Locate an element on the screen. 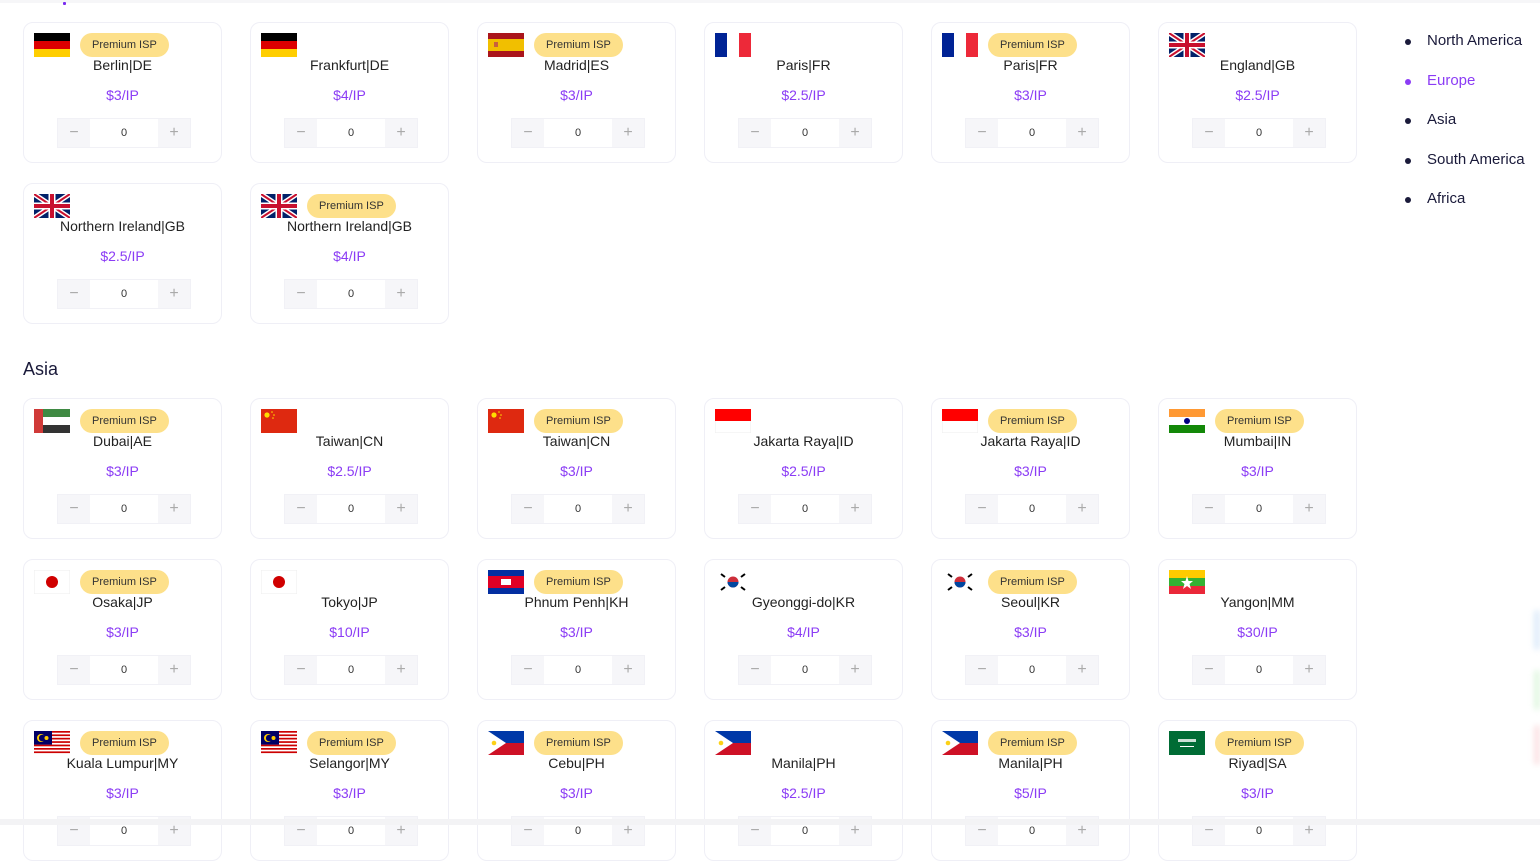 The height and width of the screenshot is (861, 1540). region-nav-item-europe: Europe is located at coordinates (1462, 88).